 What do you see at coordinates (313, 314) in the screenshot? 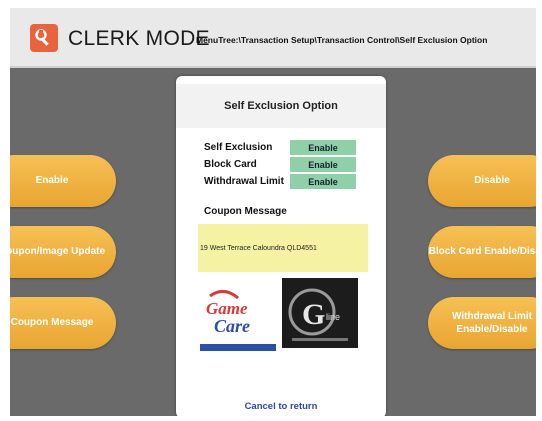
I see `svg-text: G` at bounding box center [313, 314].